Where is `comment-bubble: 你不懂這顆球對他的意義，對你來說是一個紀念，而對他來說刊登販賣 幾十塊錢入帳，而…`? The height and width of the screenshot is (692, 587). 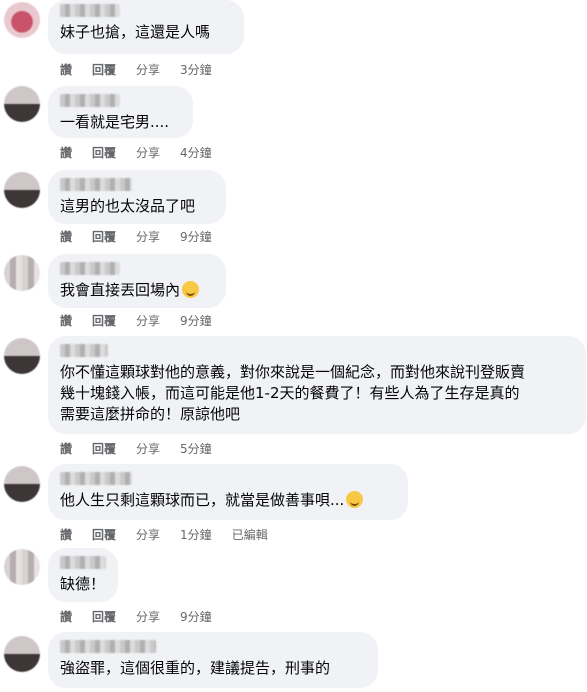
comment-bubble: 你不懂這顆球對他的意義，對你來說是一個紀念，而對他來說刊登販賣 幾十塊錢入帳，而… is located at coordinates (317, 385).